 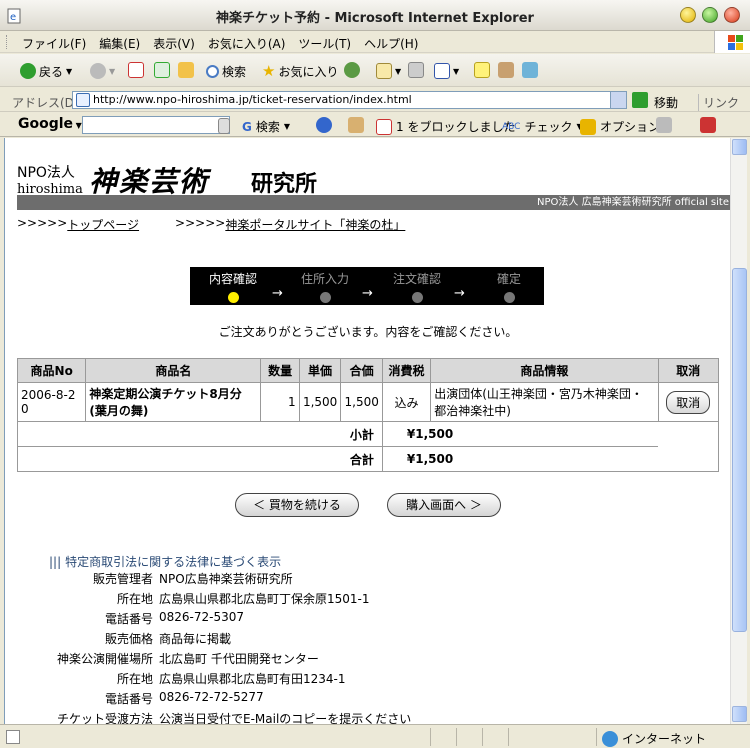 What do you see at coordinates (368, 332) in the screenshot?
I see `thanks-message: ご注文ありがとうございます。内容をご確認ください。` at bounding box center [368, 332].